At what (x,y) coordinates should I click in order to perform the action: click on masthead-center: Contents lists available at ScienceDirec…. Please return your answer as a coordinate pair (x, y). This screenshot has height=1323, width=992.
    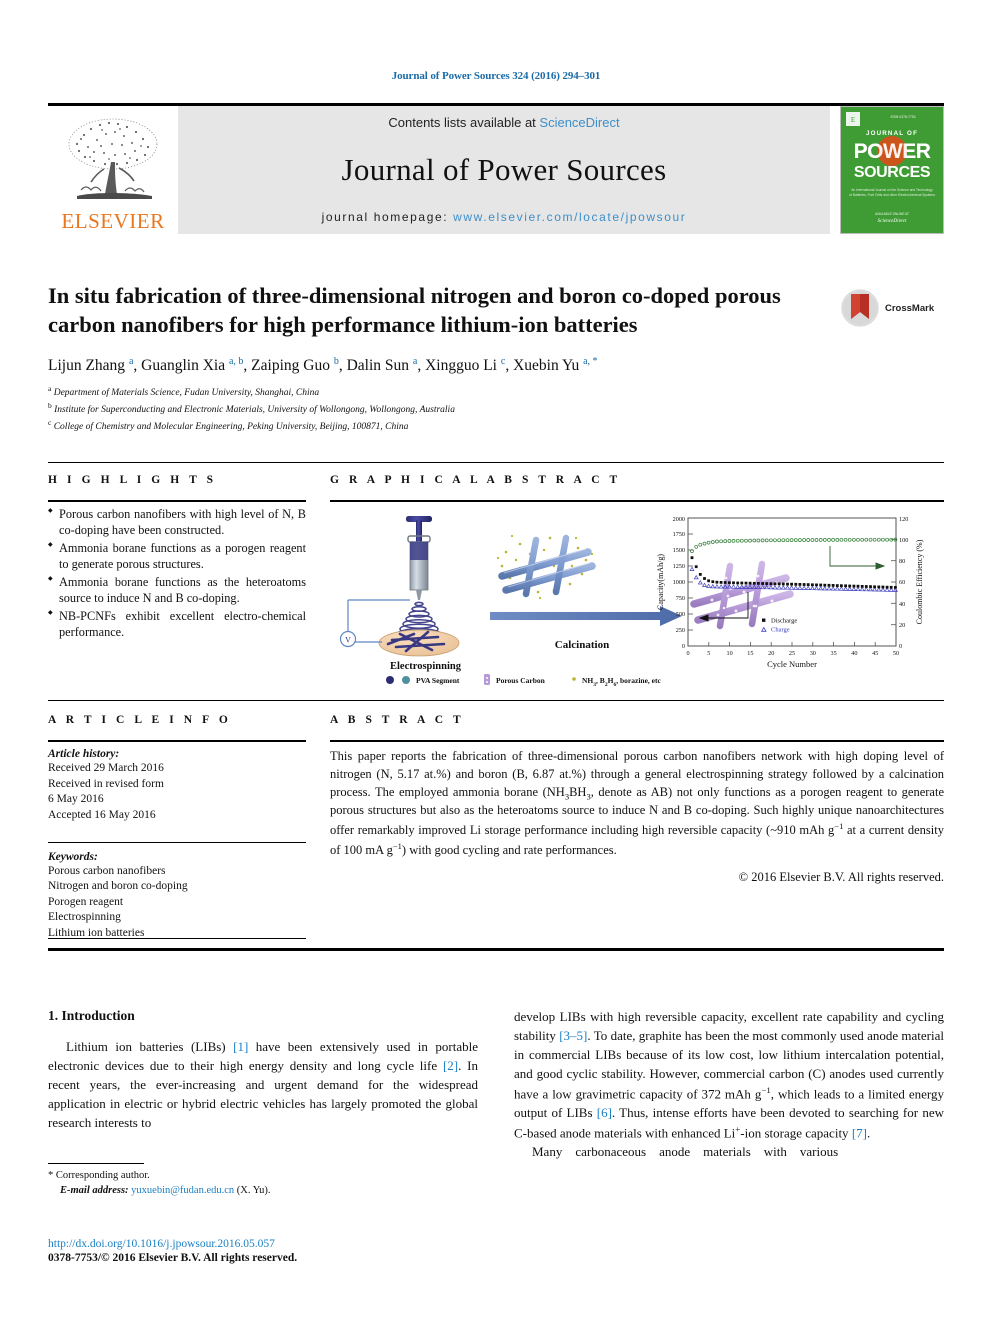
    Looking at the image, I should click on (504, 170).